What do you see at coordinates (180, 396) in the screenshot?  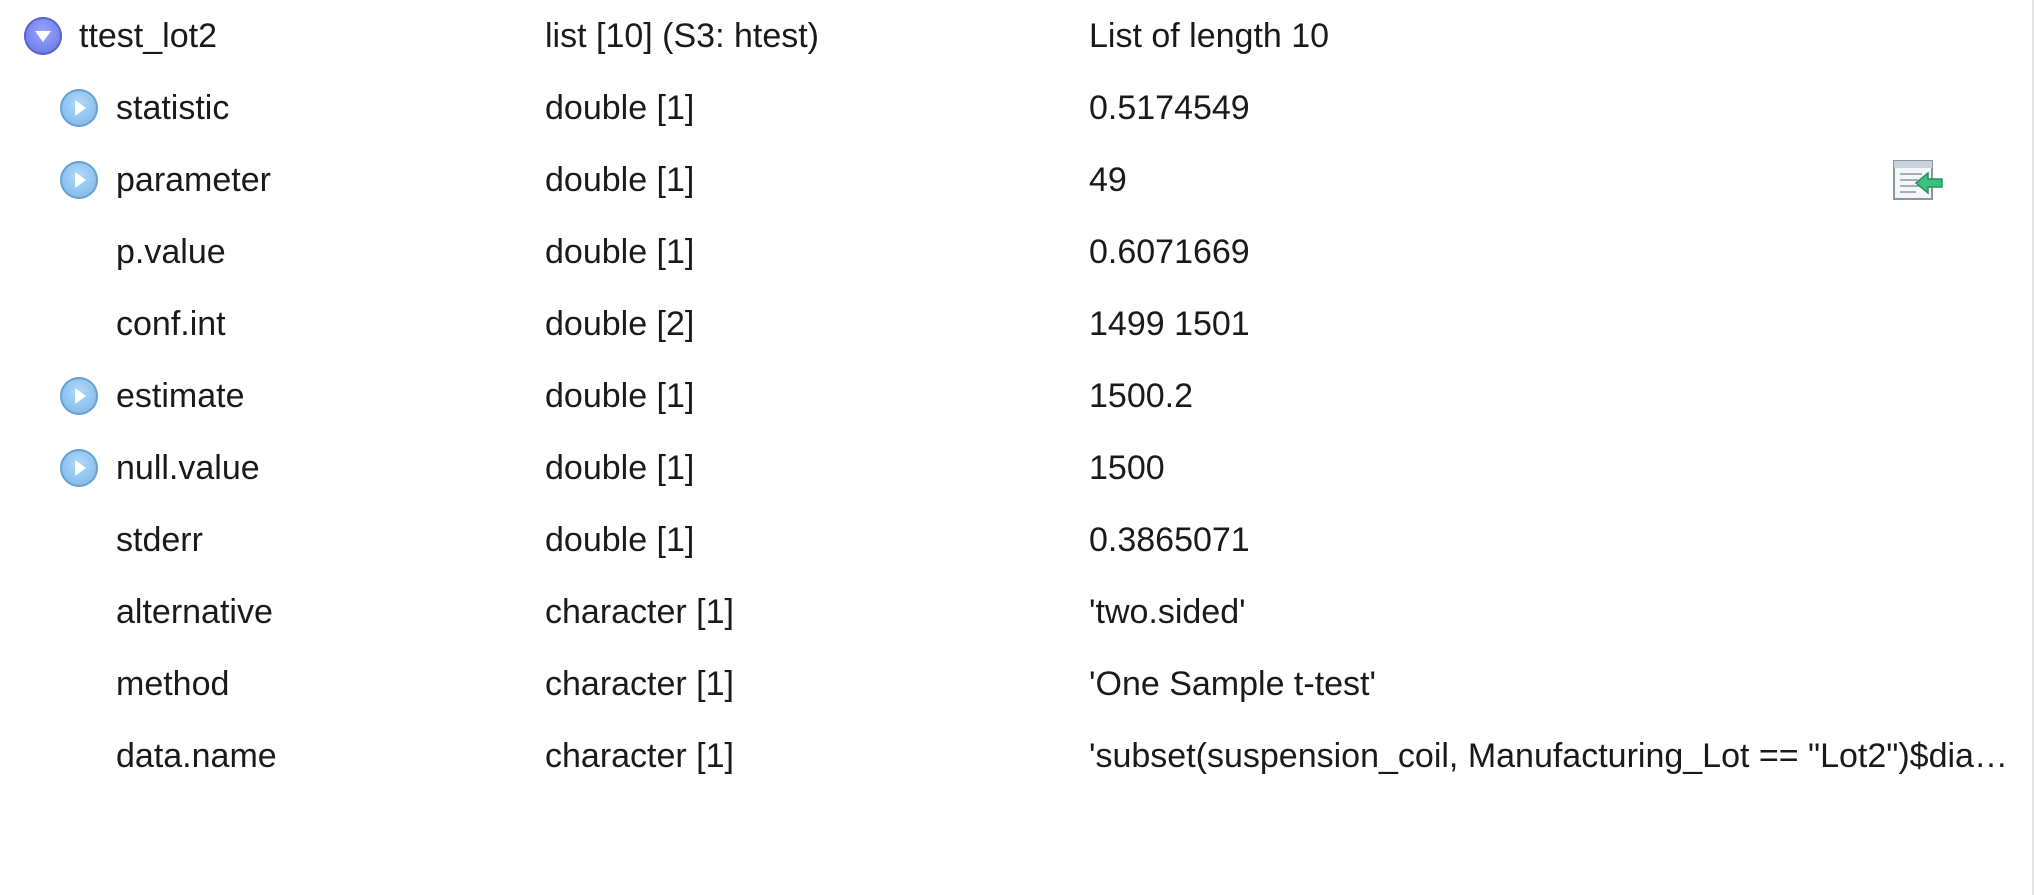 I see `object-name: estimate` at bounding box center [180, 396].